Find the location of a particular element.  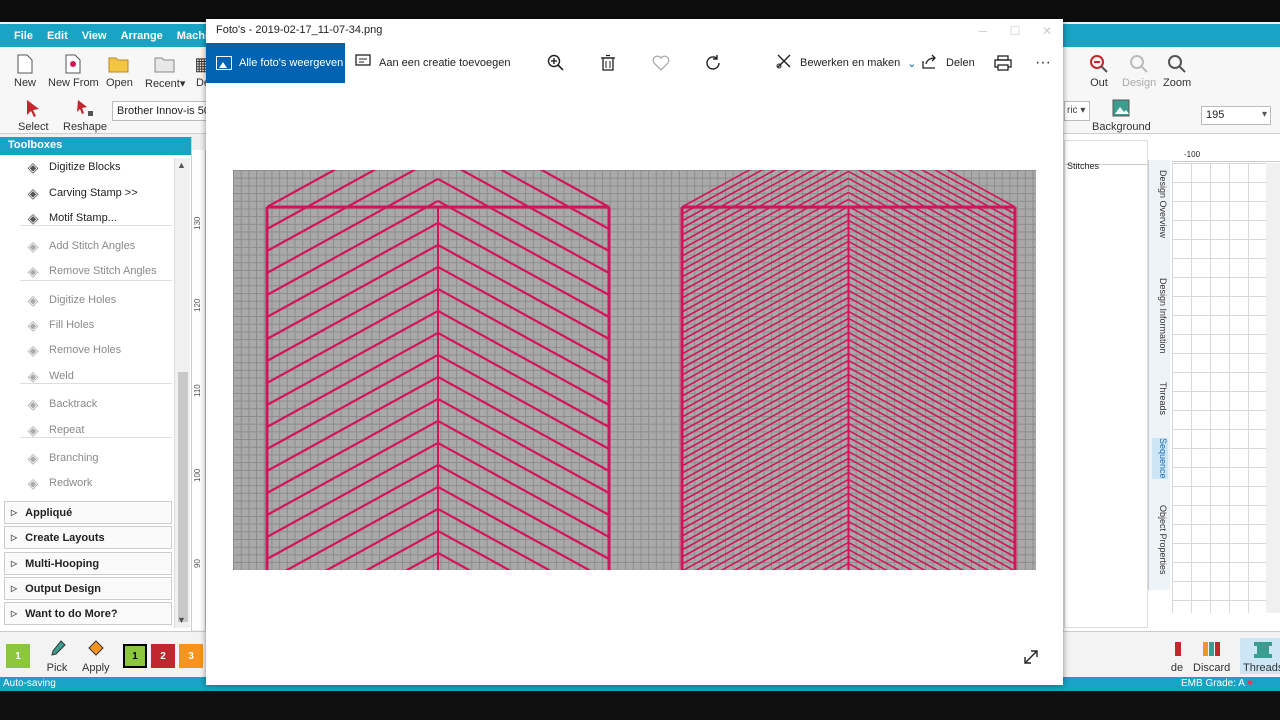

tab-threads: Threads is located at coordinates (1160, 398).